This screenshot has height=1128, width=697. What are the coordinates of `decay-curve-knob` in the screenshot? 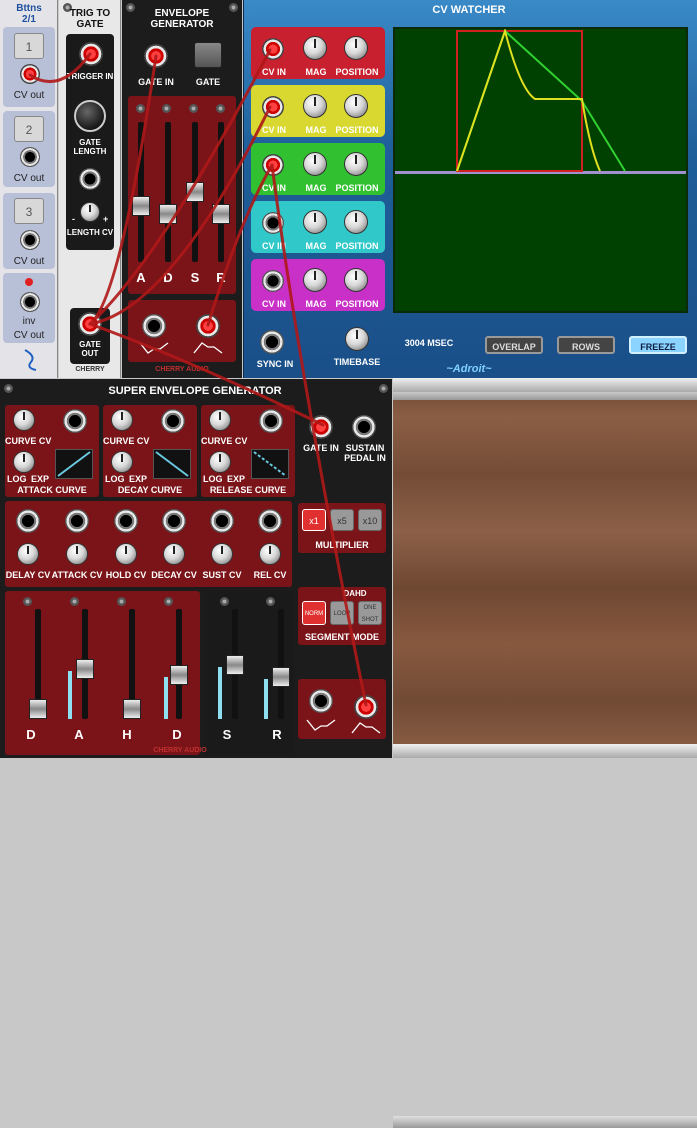 It's located at (122, 462).